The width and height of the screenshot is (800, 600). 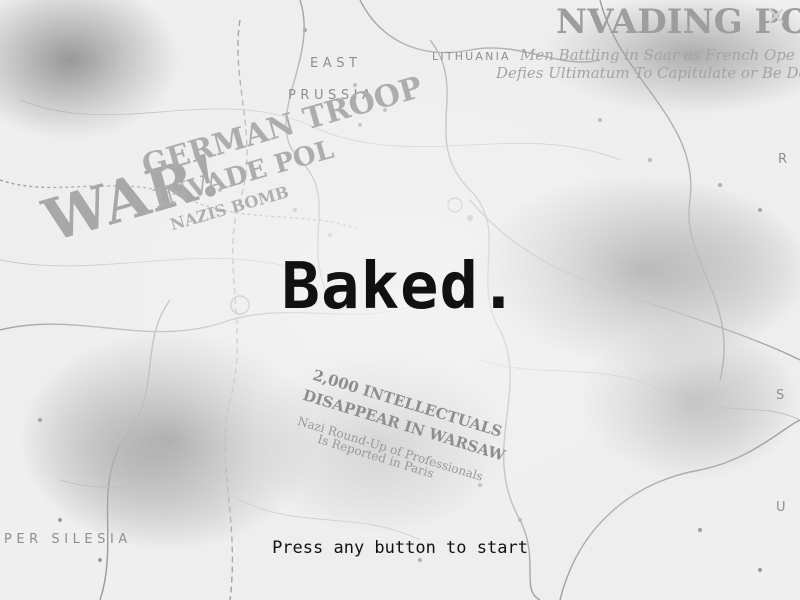 I want to click on close-icon, so click(x=776, y=16).